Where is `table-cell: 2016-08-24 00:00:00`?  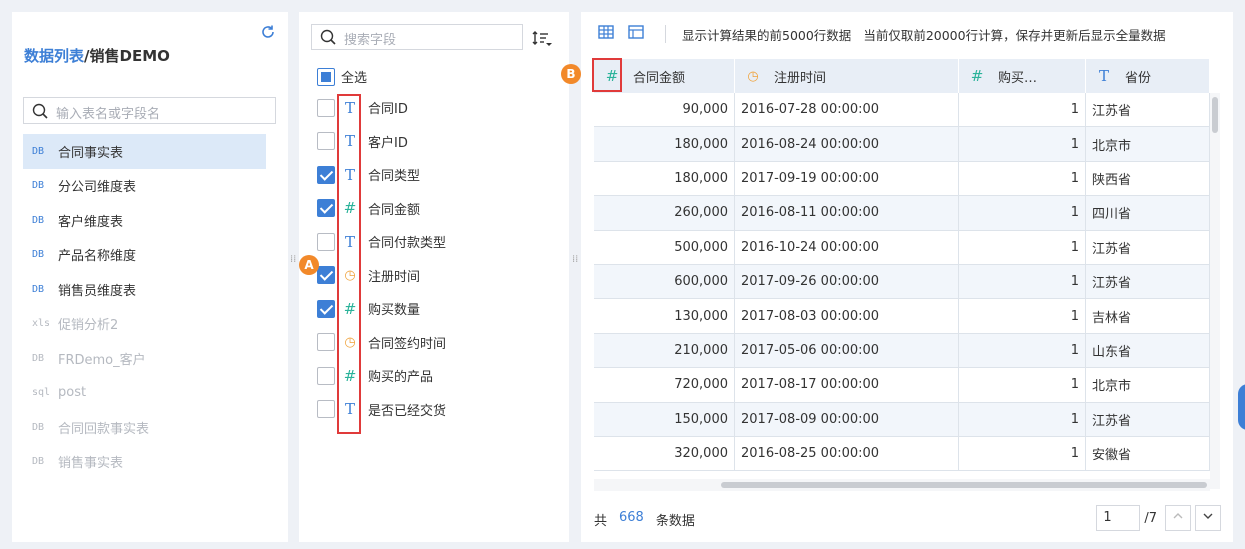 table-cell: 2016-08-24 00:00:00 is located at coordinates (847, 144).